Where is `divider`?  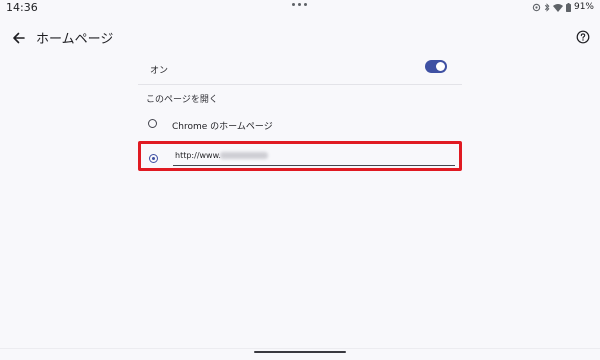
divider is located at coordinates (300, 84).